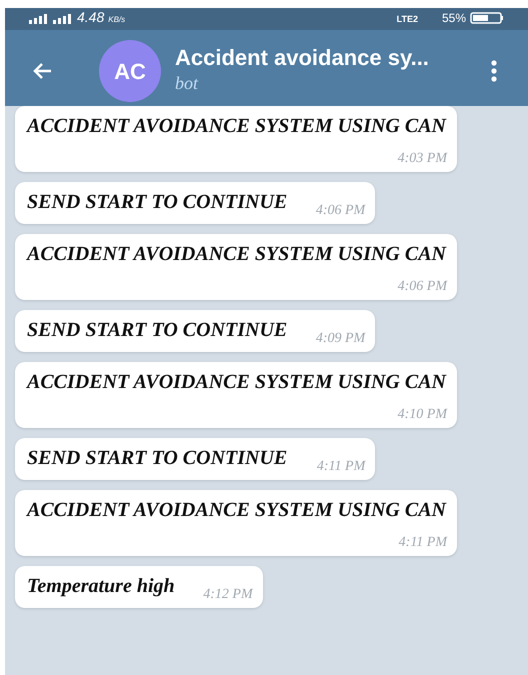  I want to click on battery-icon, so click(487, 18).